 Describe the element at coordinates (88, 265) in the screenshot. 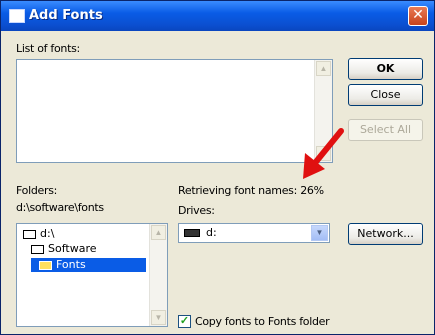

I see `tree-item-fonts: Fonts` at that location.